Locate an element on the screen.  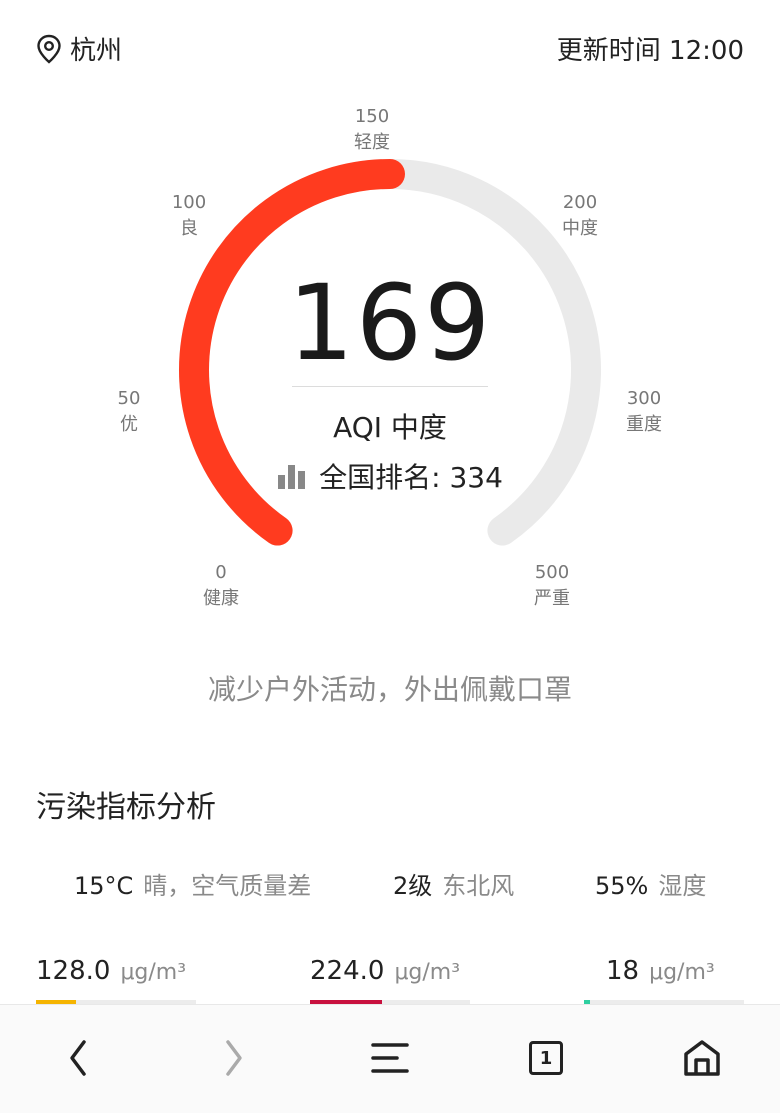
forward-button is located at coordinates (234, 1058).